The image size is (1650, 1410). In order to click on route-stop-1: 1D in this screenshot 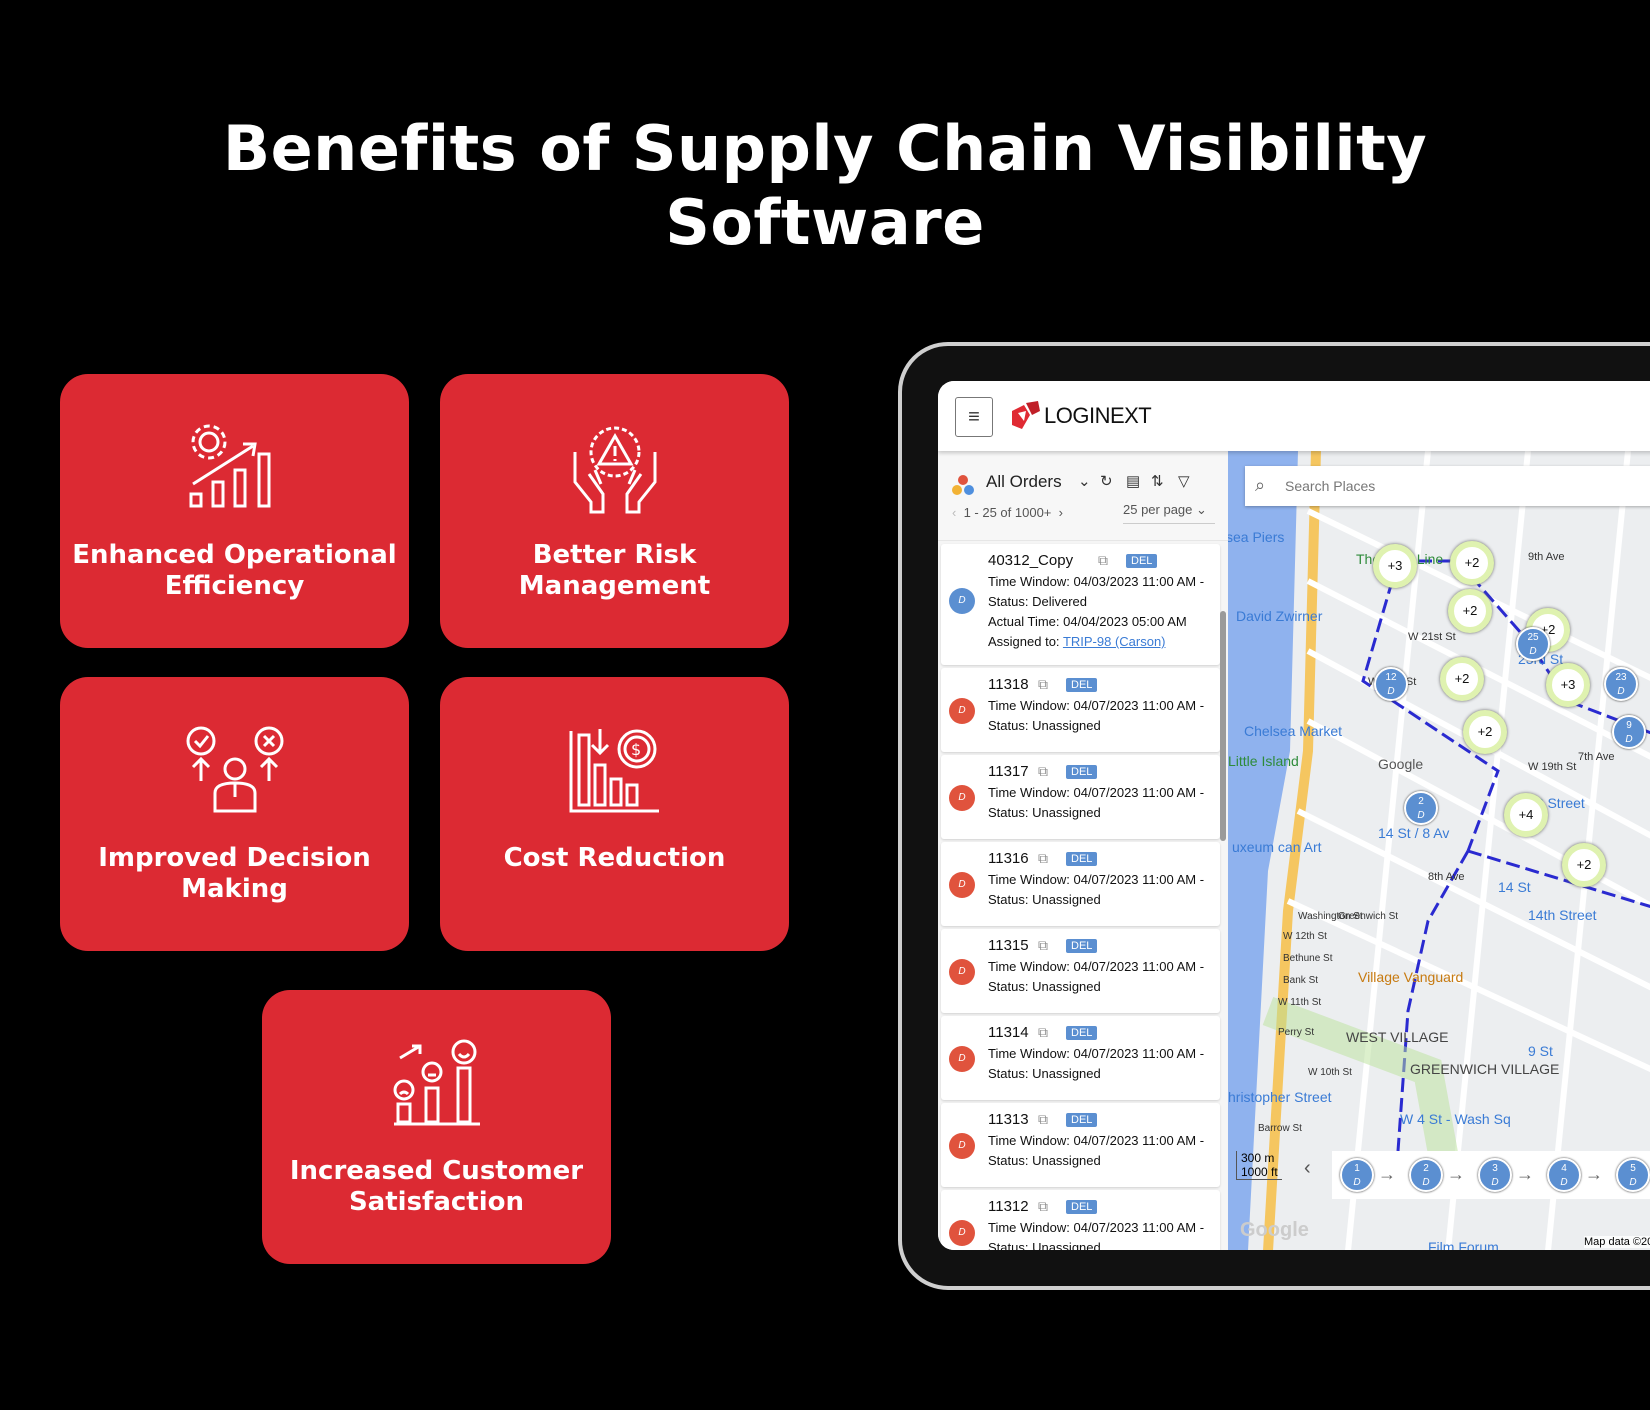, I will do `click(1357, 1175)`.